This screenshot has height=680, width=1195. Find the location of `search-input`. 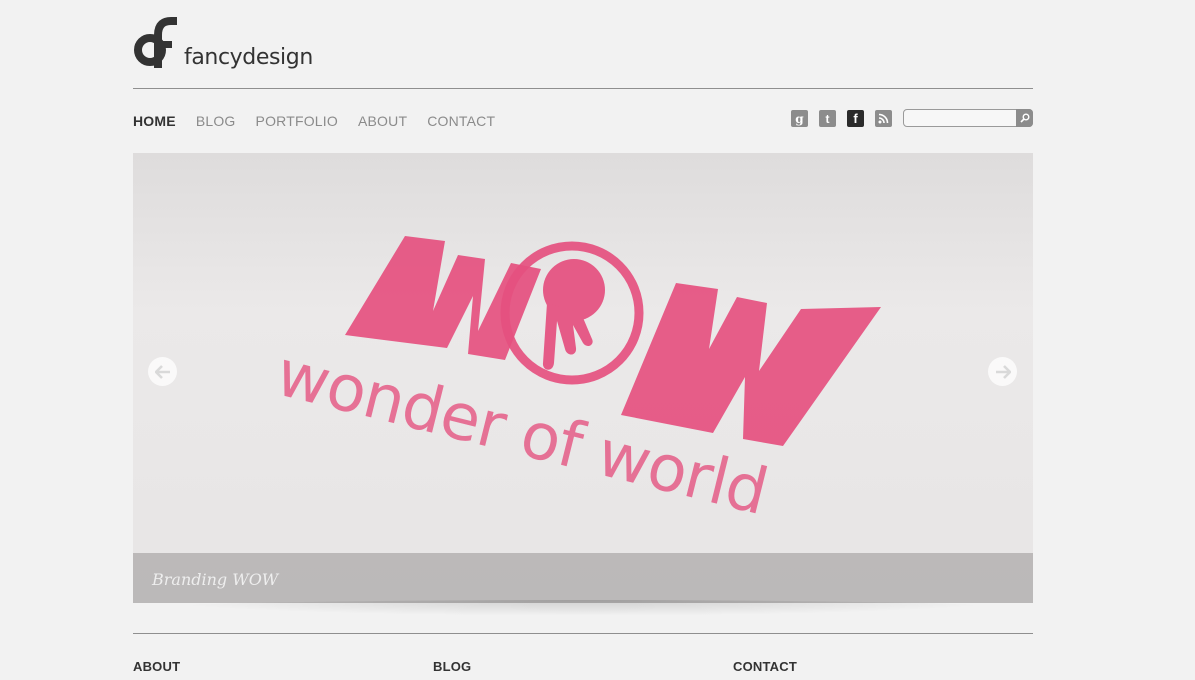

search-input is located at coordinates (961, 118).